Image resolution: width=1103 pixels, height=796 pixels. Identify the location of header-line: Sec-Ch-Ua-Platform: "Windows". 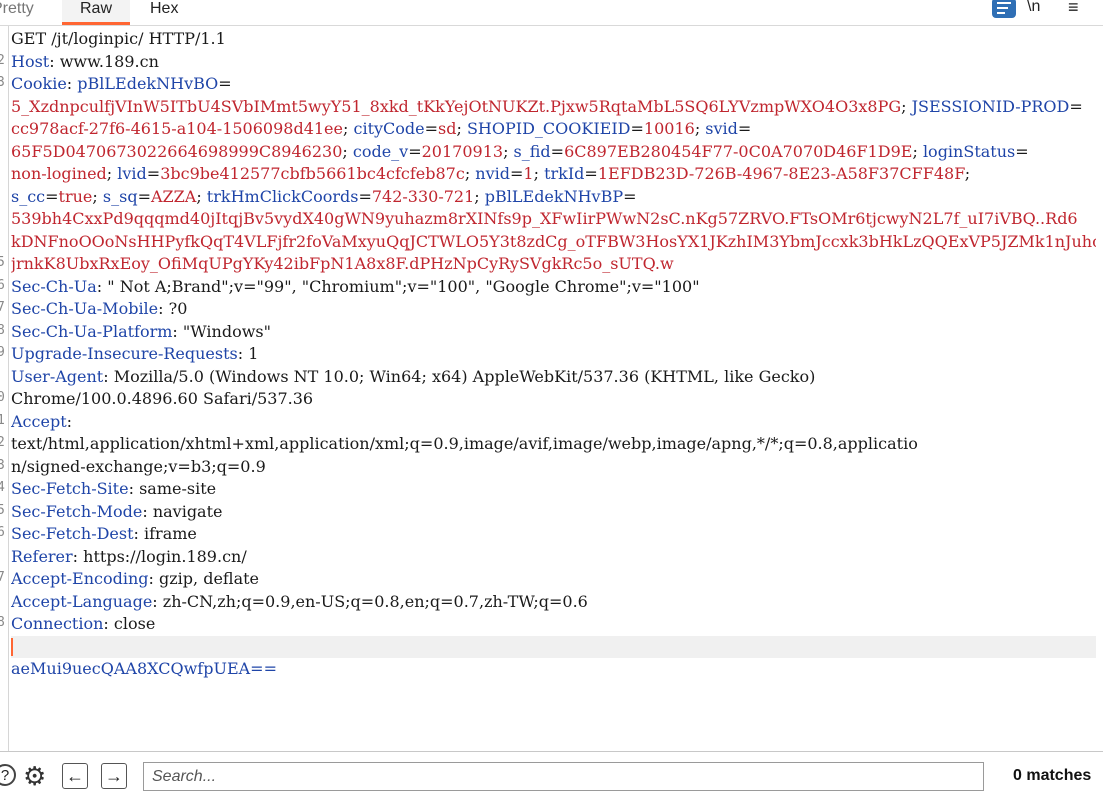
(553, 332).